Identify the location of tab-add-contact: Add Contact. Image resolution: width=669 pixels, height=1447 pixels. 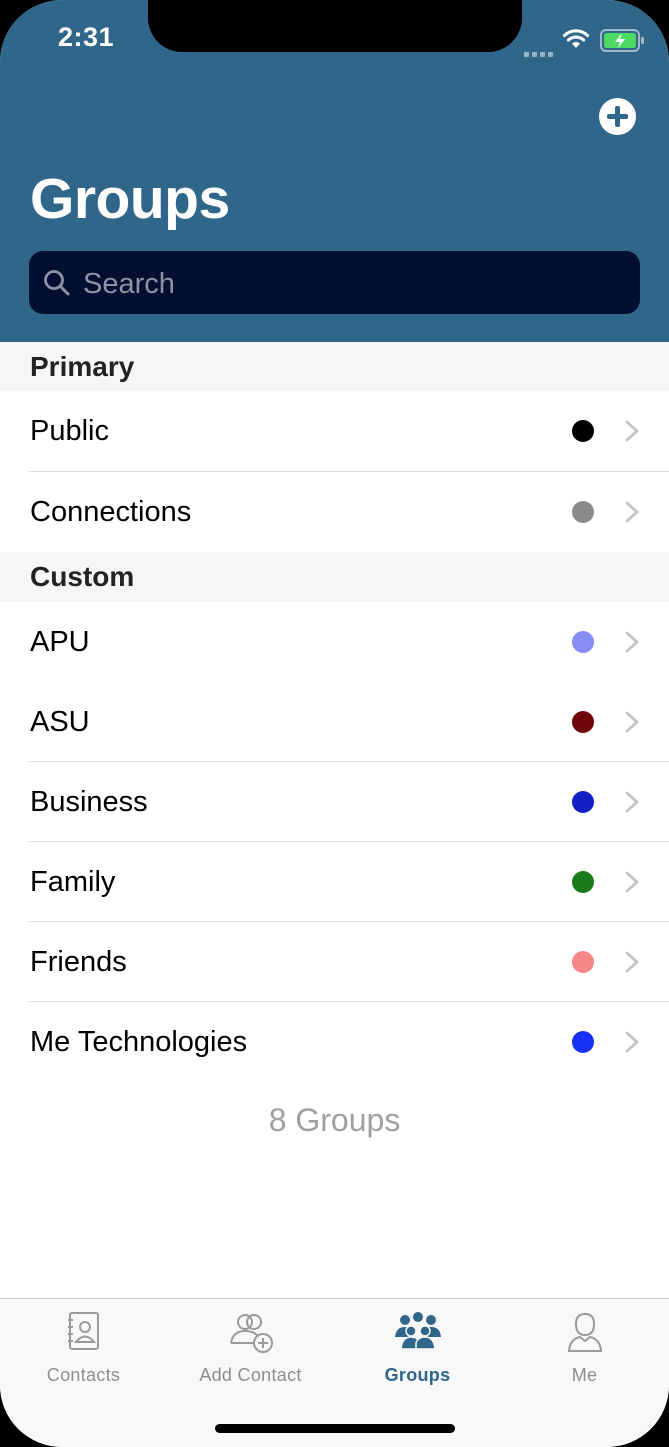
(250, 1349).